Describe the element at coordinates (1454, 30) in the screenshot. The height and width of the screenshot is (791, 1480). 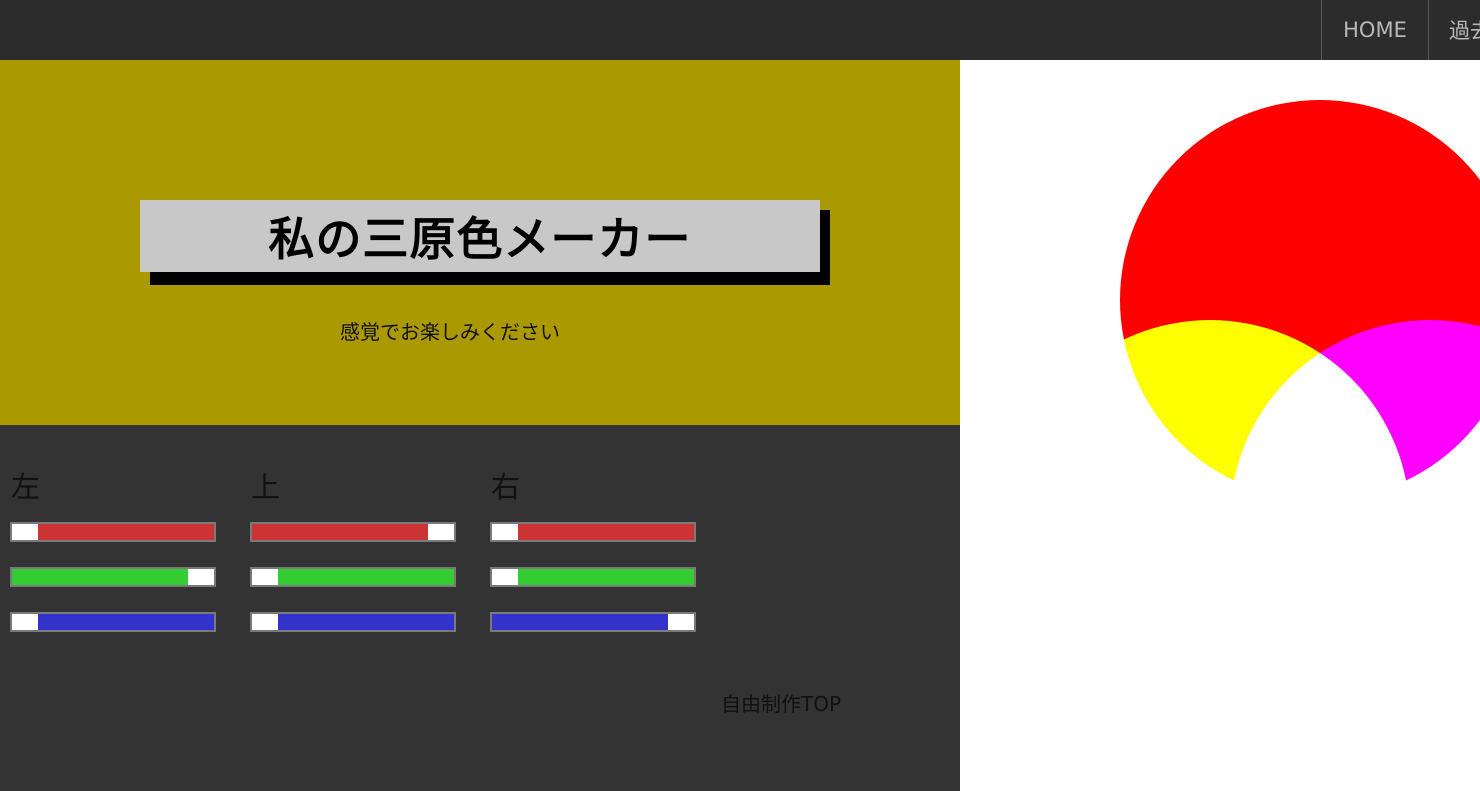
I see `nav-past-link: 過去` at that location.